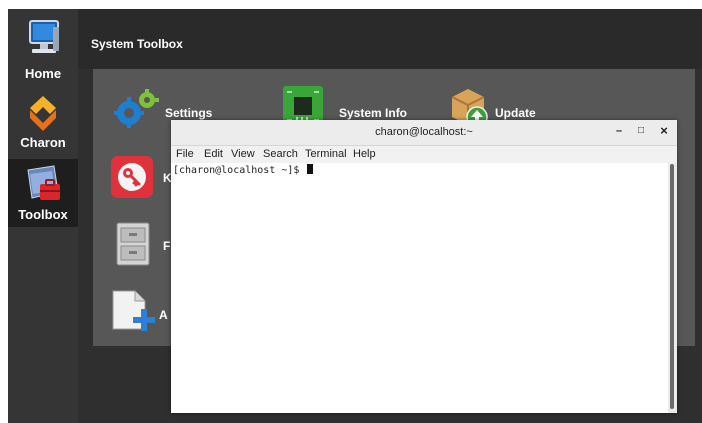 The height and width of the screenshot is (423, 702). Describe the element at coordinates (43, 73) in the screenshot. I see `sidebar-item-label: Home` at that location.